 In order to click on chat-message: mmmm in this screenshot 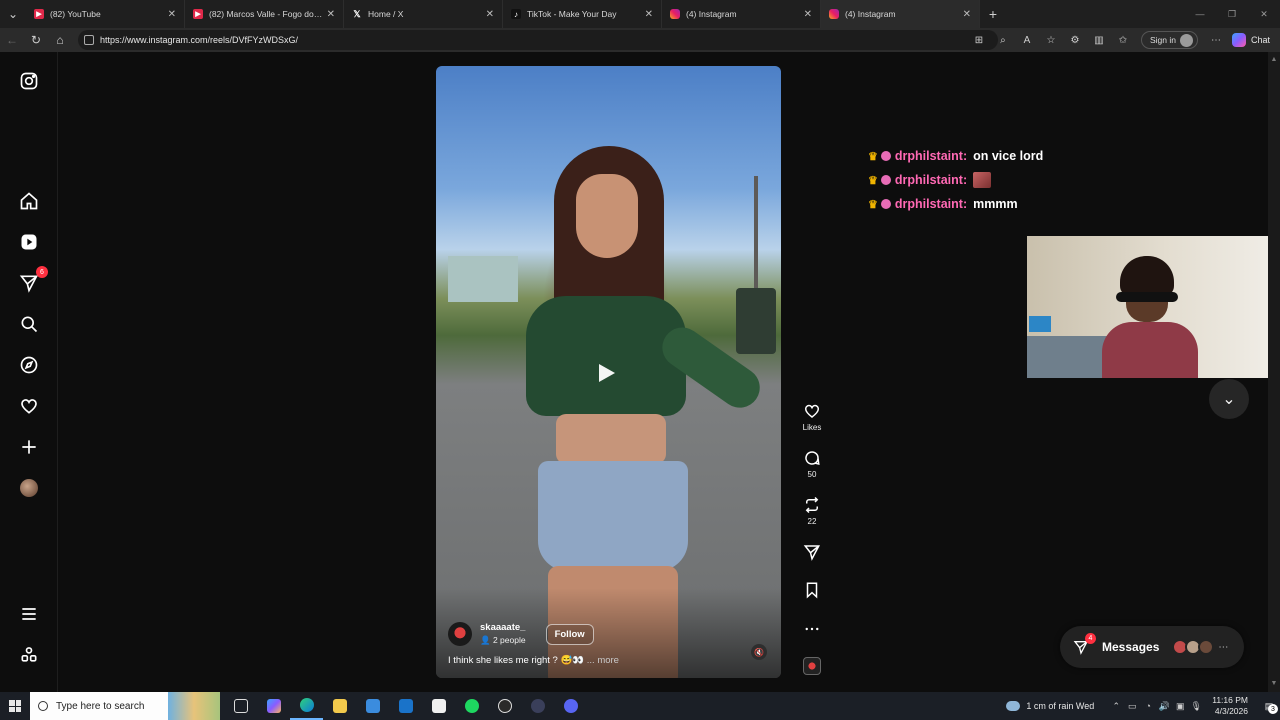, I will do `click(995, 204)`.